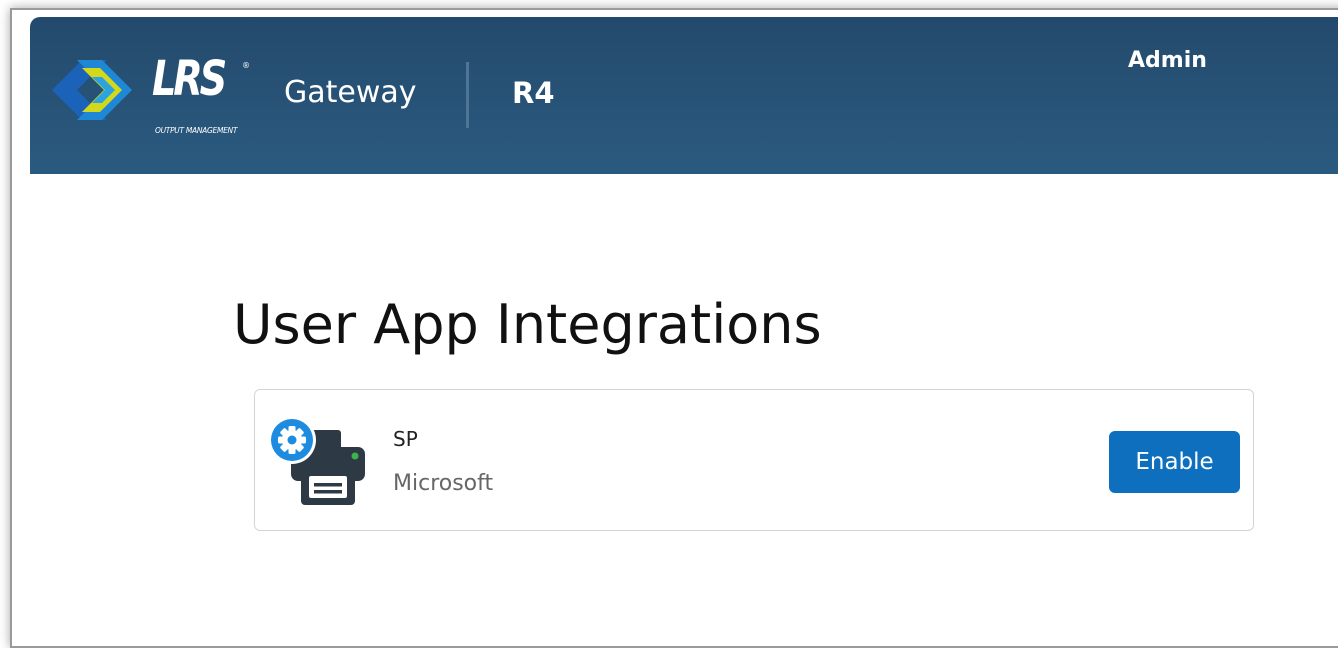 The width and height of the screenshot is (1338, 648). Describe the element at coordinates (350, 92) in the screenshot. I see `product-name: Gateway` at that location.